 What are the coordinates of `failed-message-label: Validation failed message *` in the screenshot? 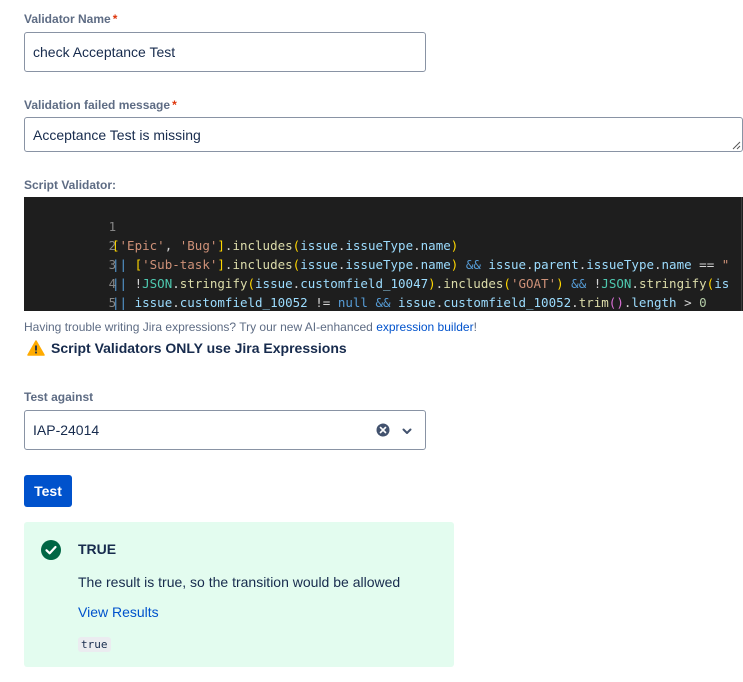 It's located at (100, 105).